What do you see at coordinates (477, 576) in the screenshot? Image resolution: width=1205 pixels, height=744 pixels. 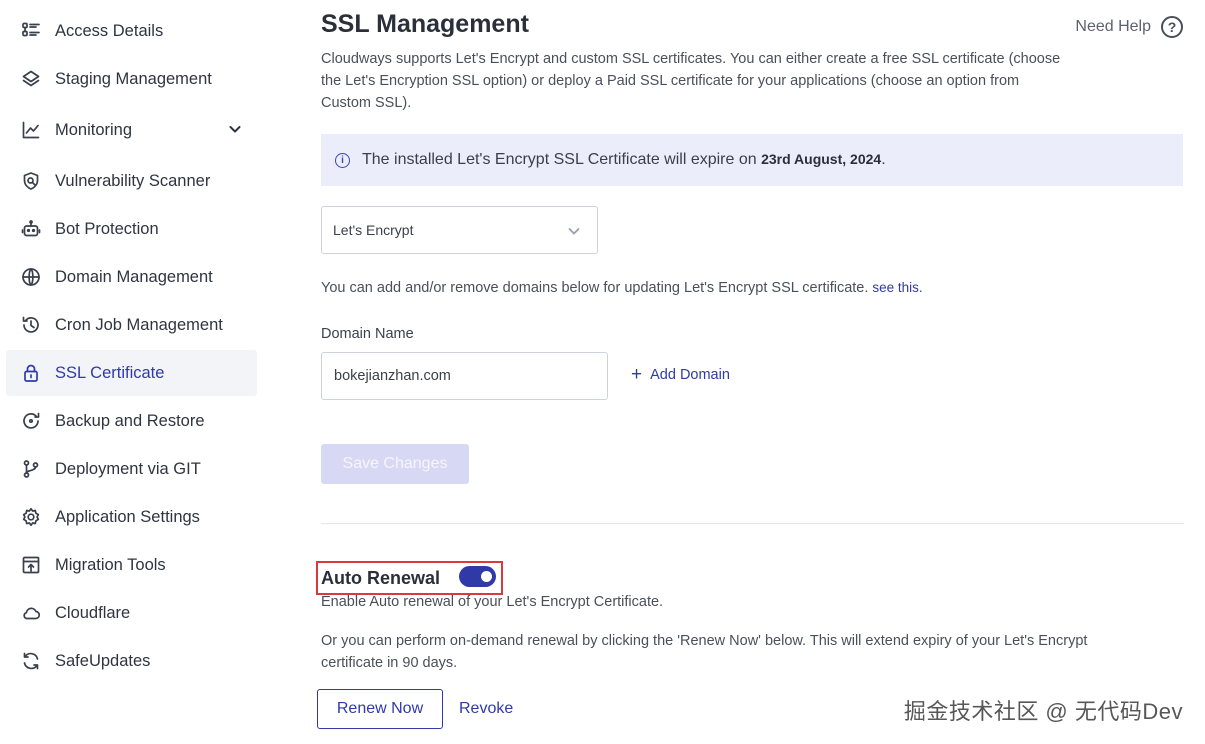 I see `auto-renewal-toggle` at bounding box center [477, 576].